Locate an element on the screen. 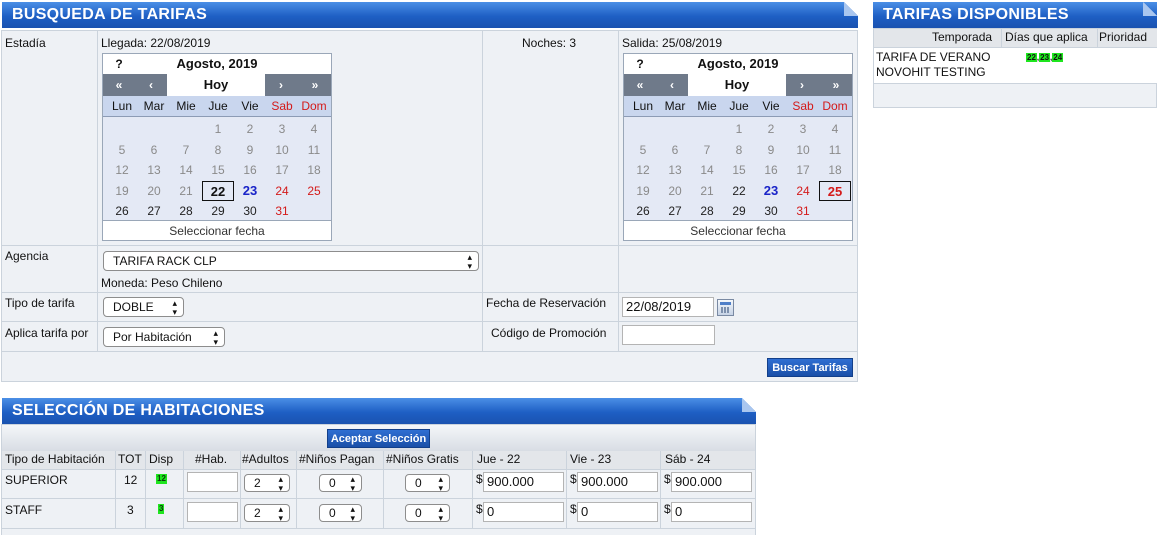  calendar-nav: « ‹ Hoy › » is located at coordinates (738, 85).